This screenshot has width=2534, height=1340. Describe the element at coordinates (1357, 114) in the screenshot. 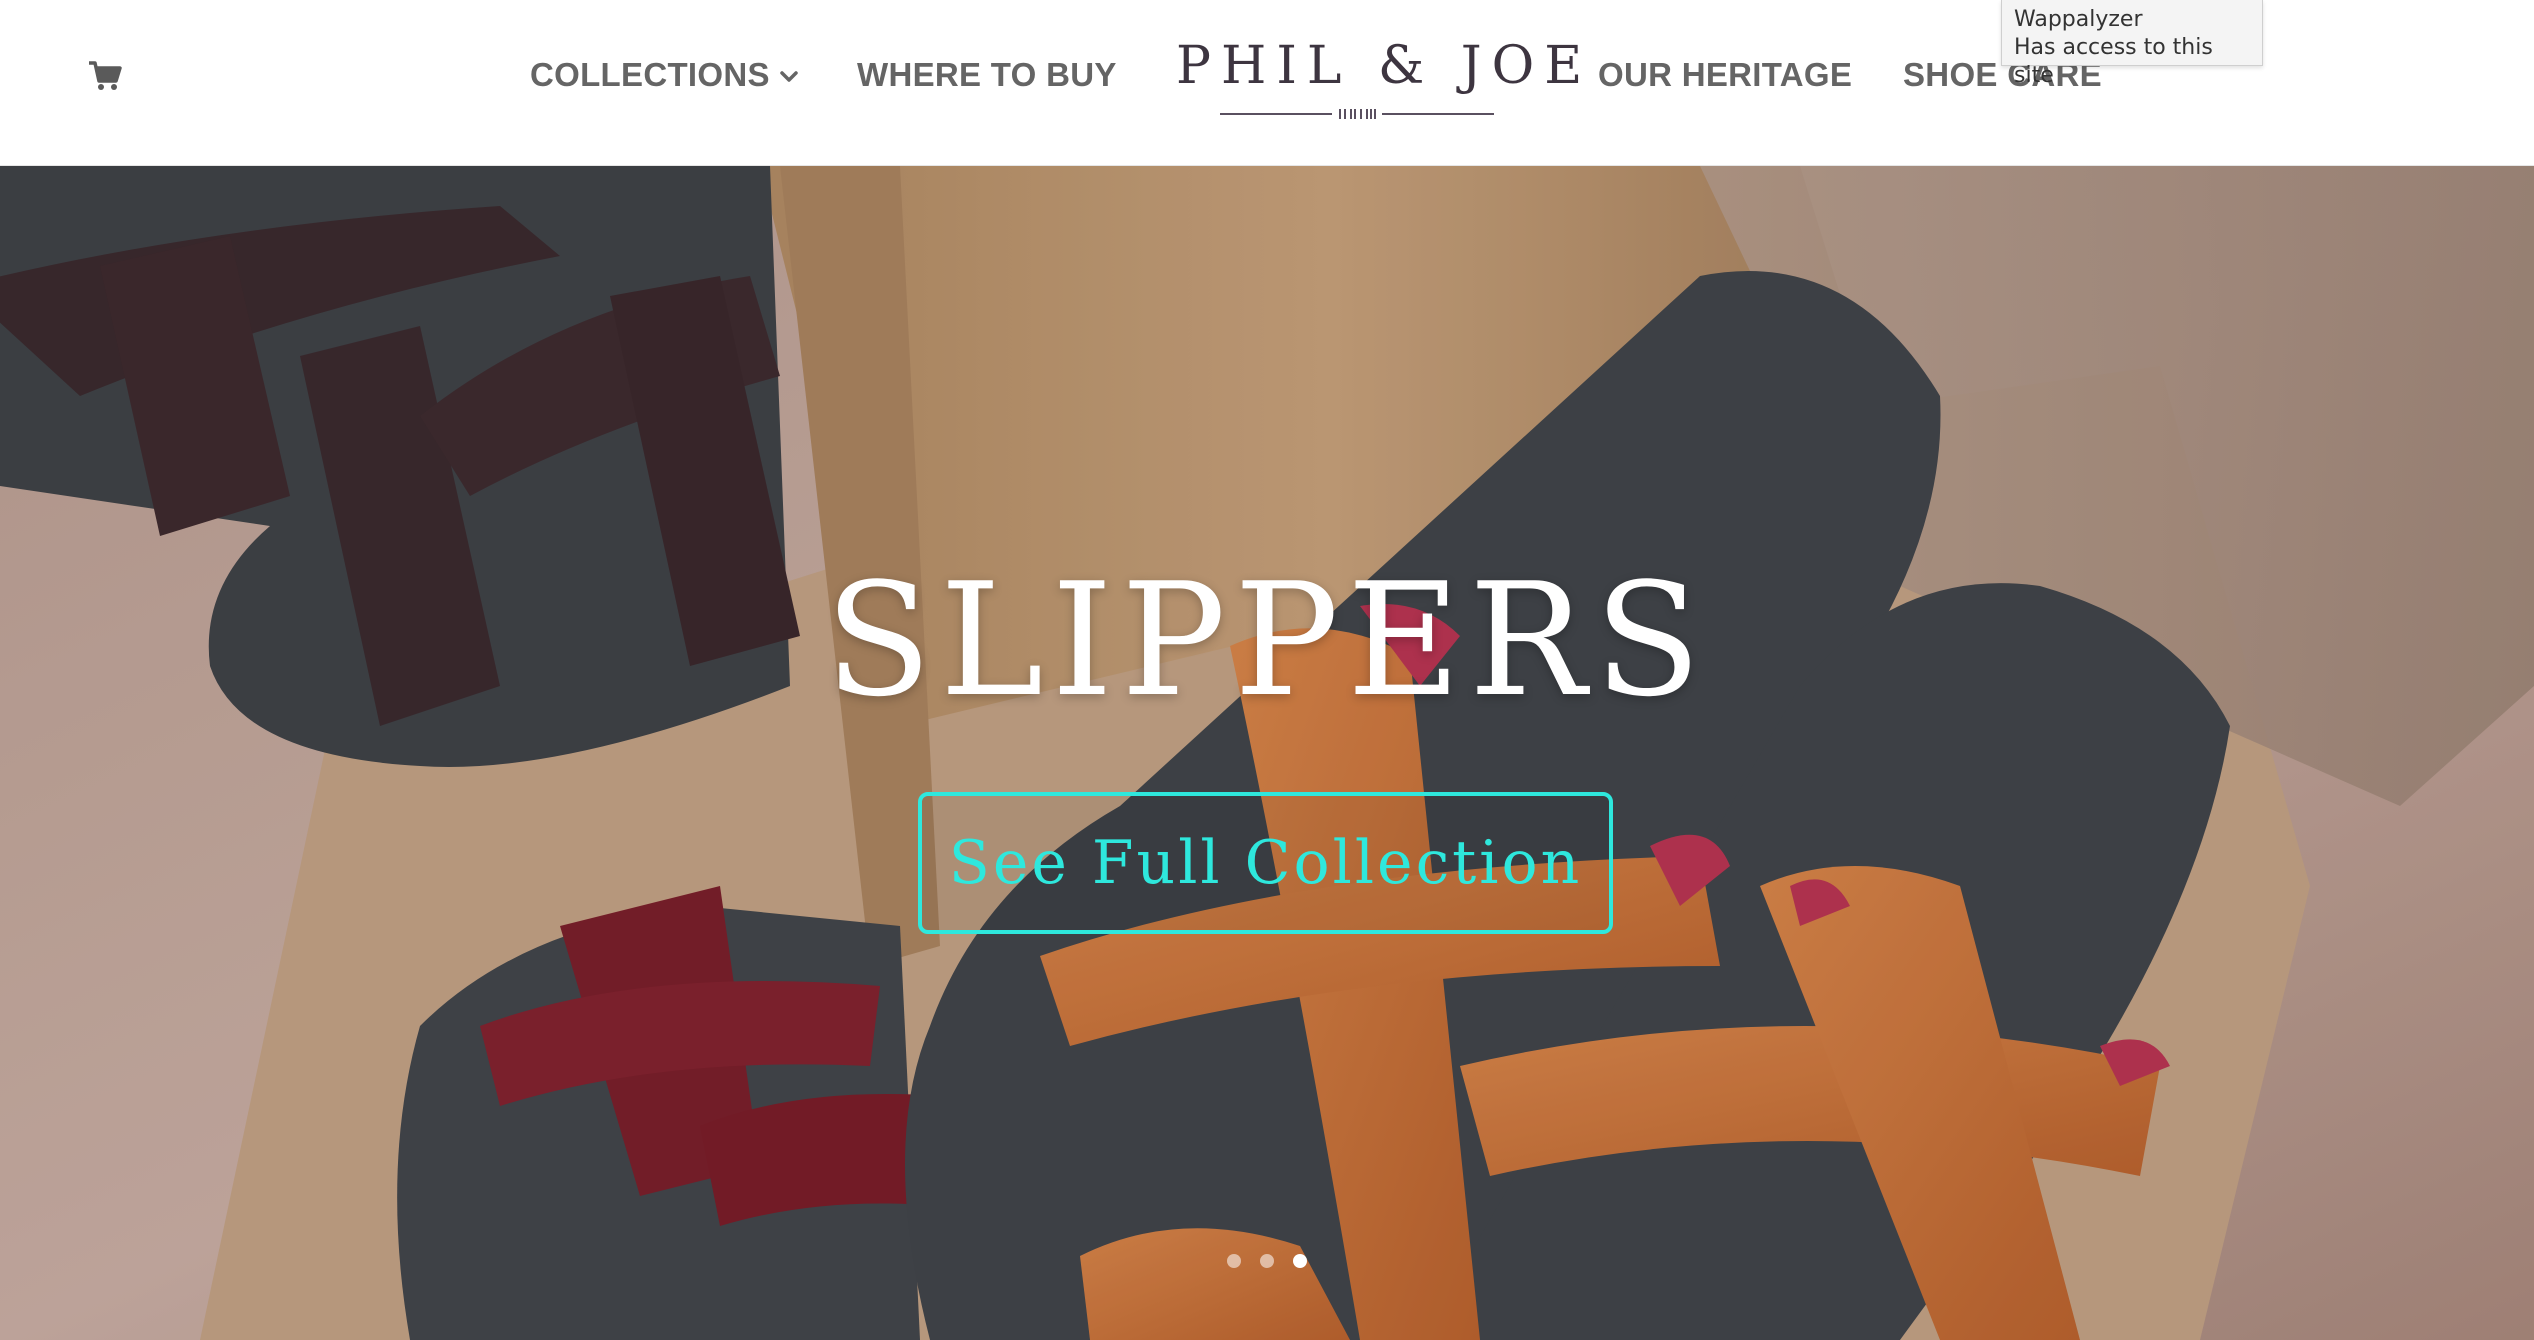

I see `logo-underline-mark` at that location.